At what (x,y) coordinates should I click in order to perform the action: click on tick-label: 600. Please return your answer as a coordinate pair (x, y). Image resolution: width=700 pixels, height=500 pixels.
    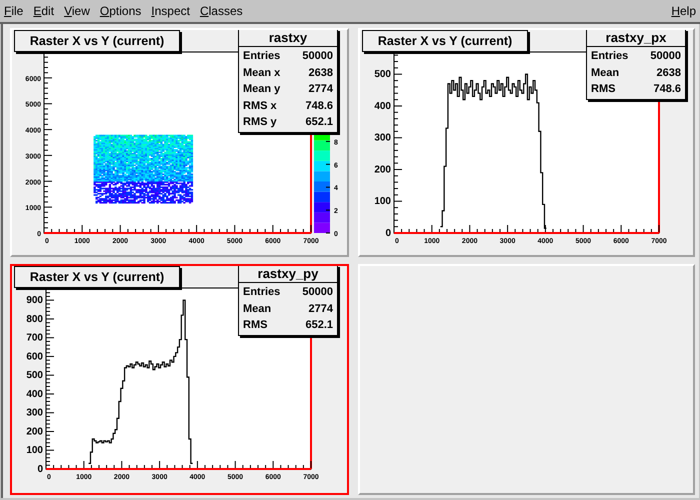
    Looking at the image, I should click on (34, 356).